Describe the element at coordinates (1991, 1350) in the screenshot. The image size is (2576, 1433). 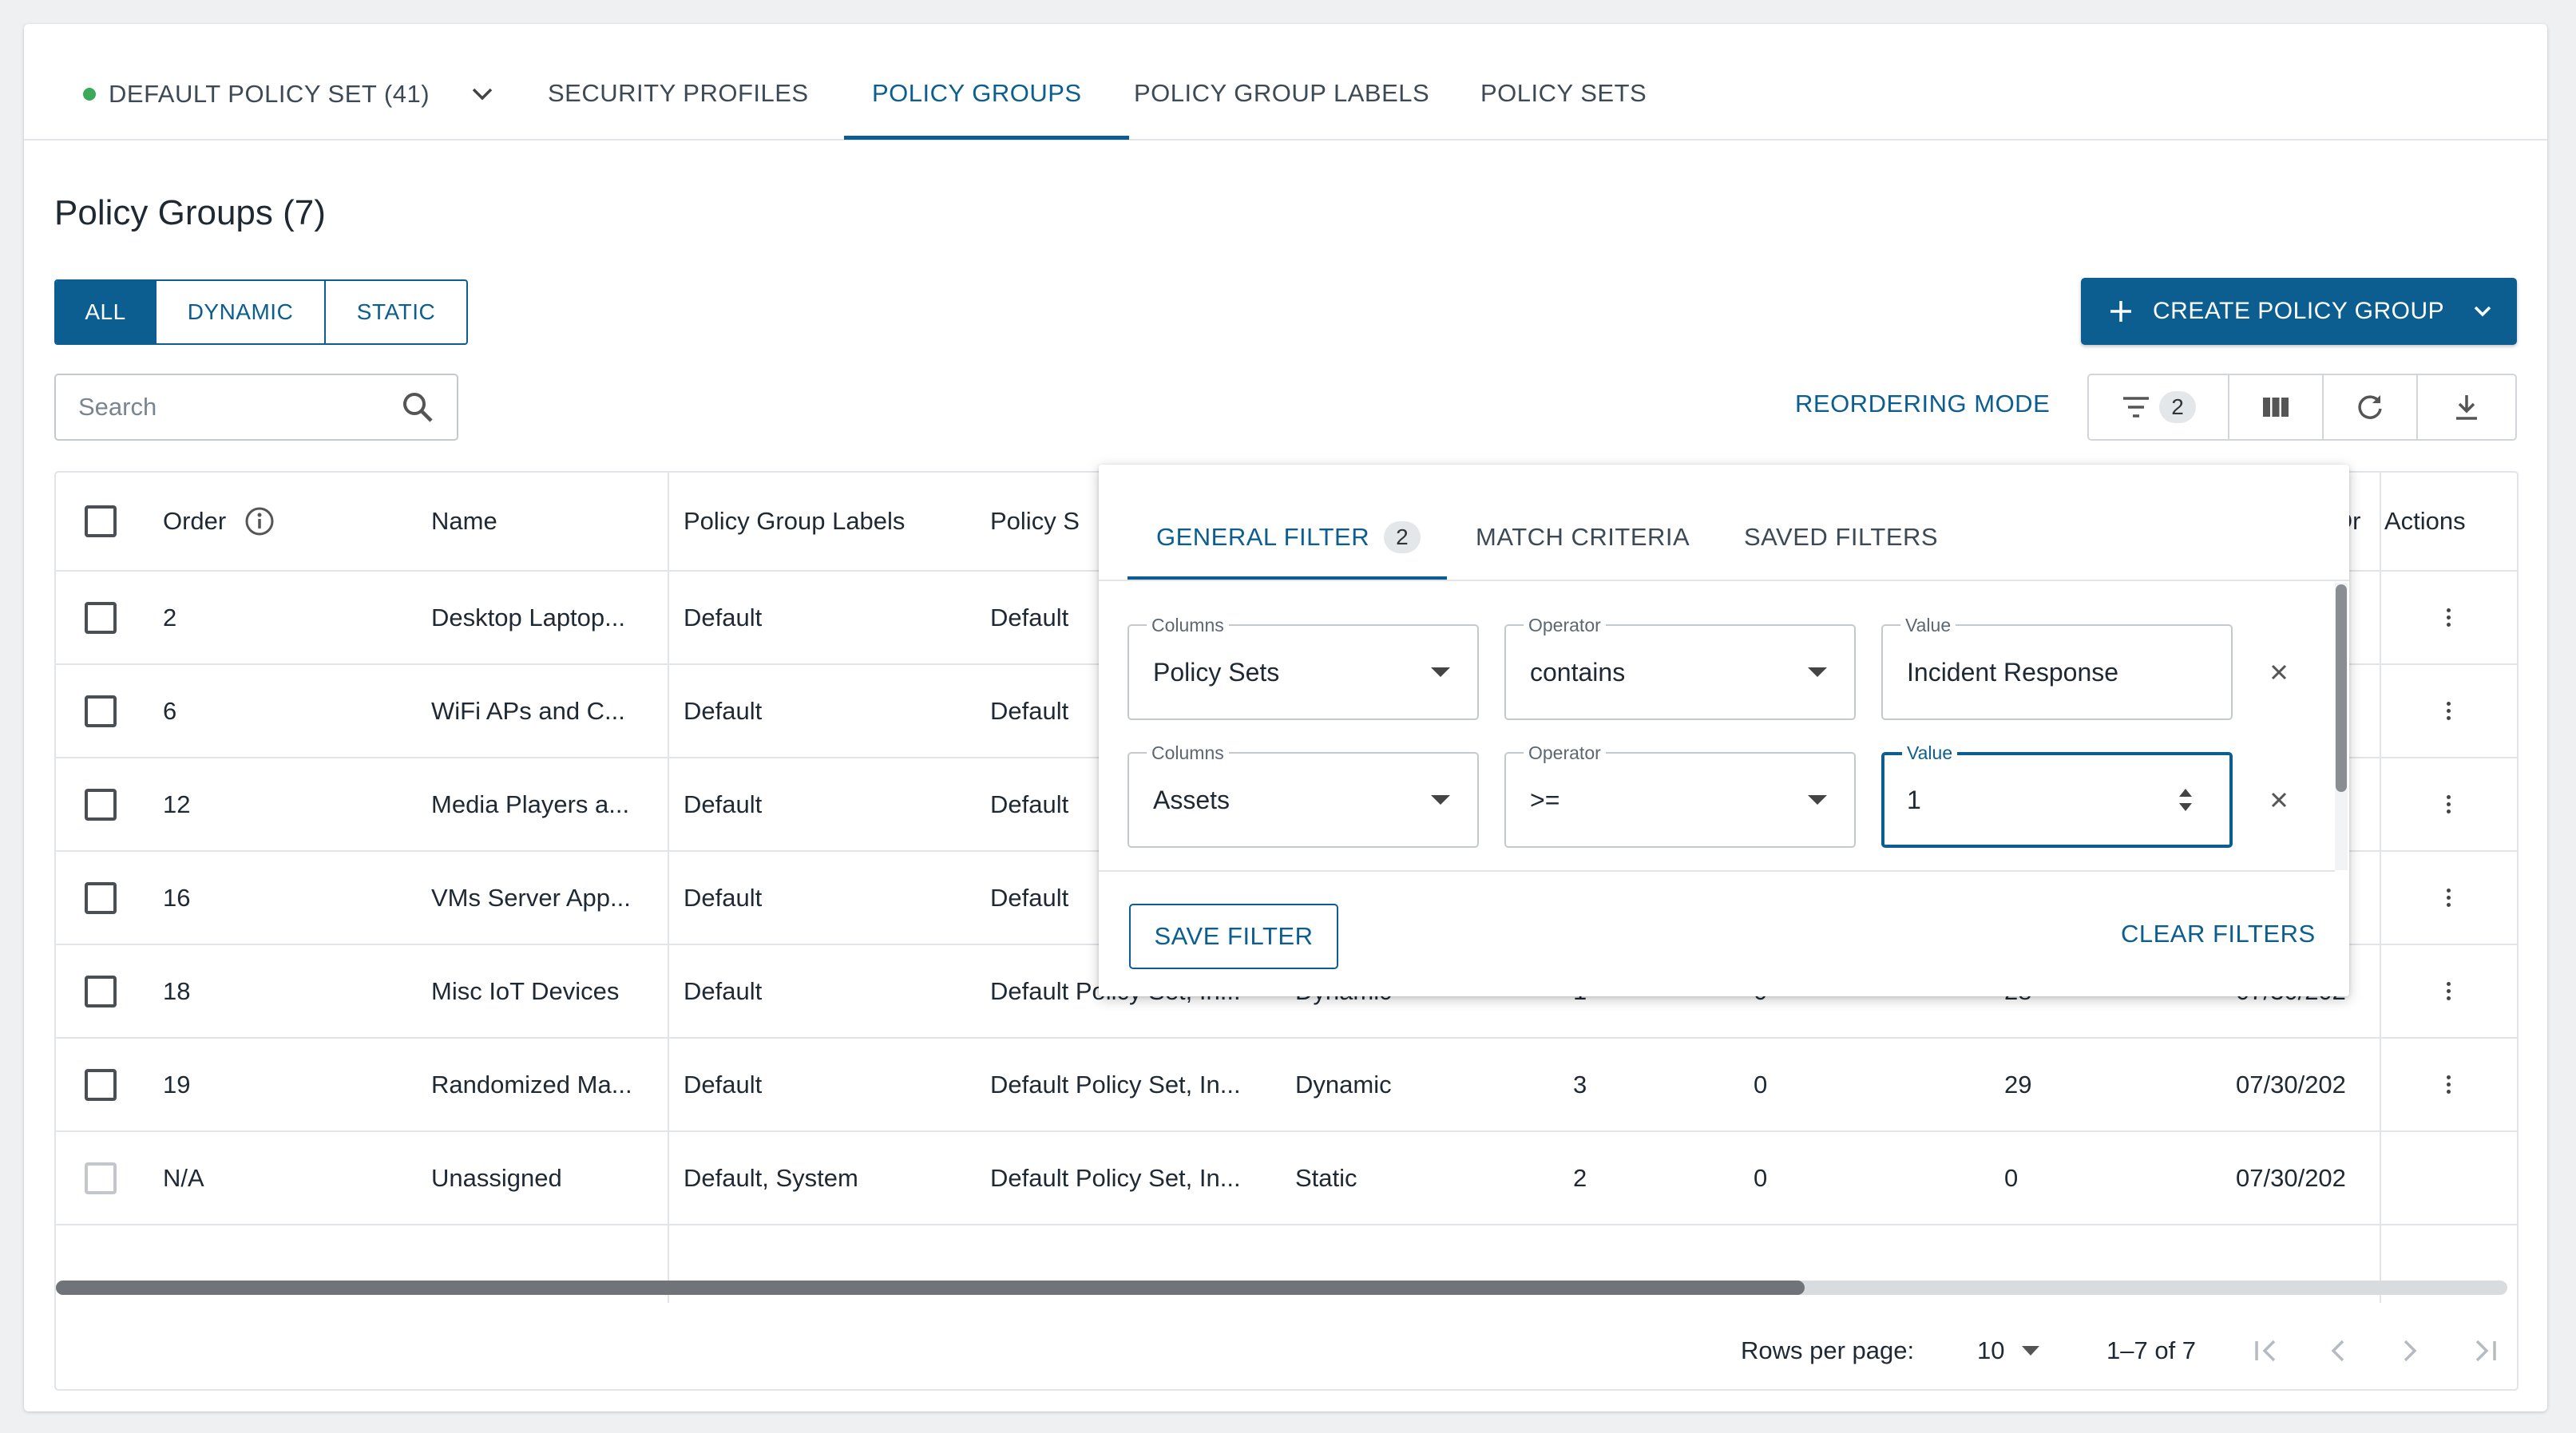
I see `rows-per-page-value: 10` at that location.